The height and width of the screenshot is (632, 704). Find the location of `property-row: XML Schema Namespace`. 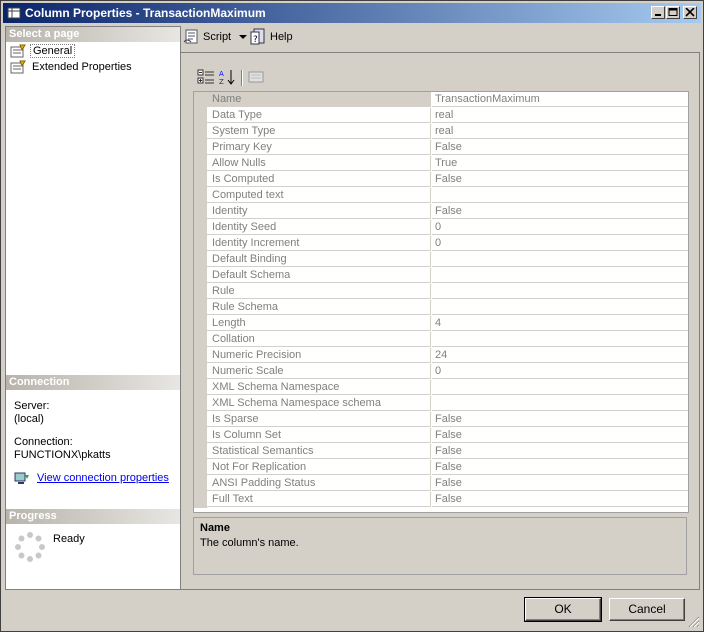

property-row: XML Schema Namespace is located at coordinates (441, 388).